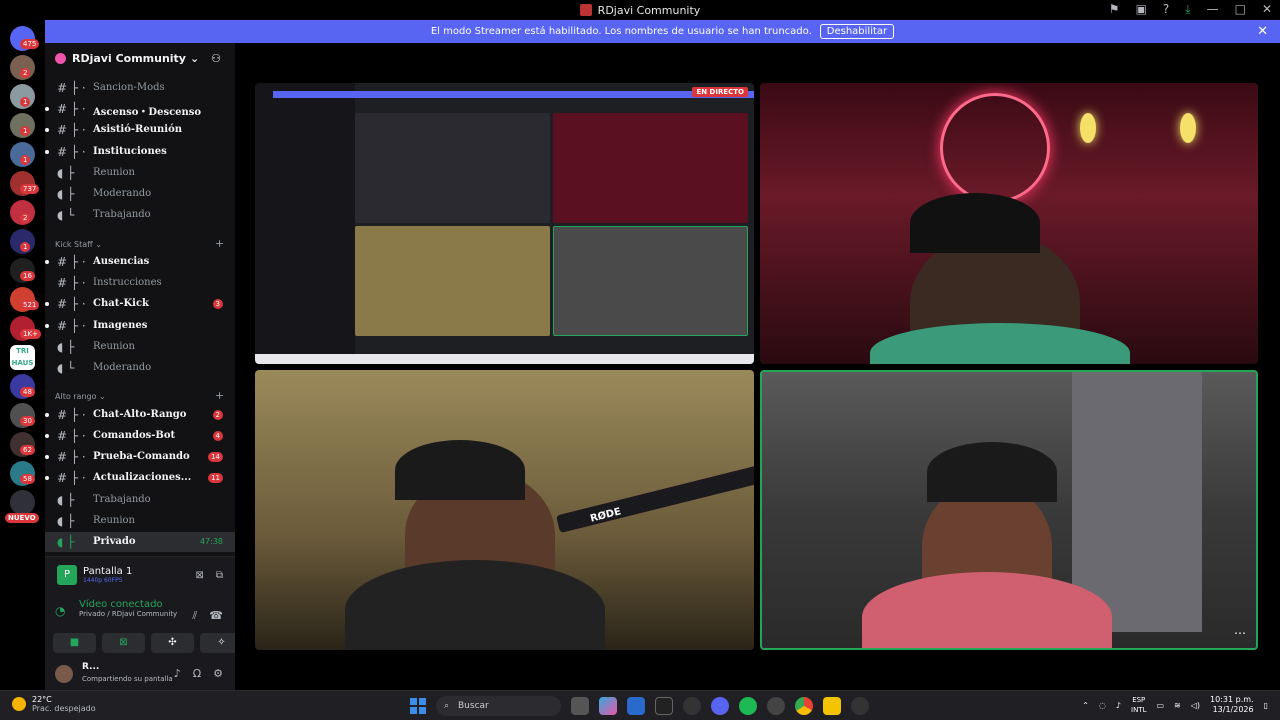 The width and height of the screenshot is (1280, 720). I want to click on server-header: RDjavi Community ⌄ ⚇, so click(140, 58).